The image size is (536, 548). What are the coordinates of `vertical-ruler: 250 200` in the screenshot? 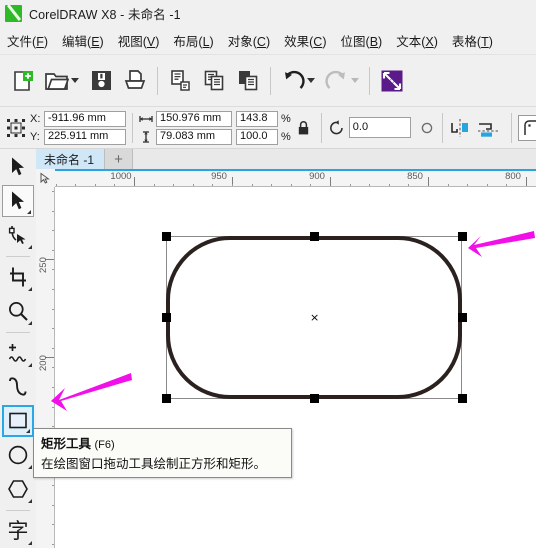 It's located at (45, 367).